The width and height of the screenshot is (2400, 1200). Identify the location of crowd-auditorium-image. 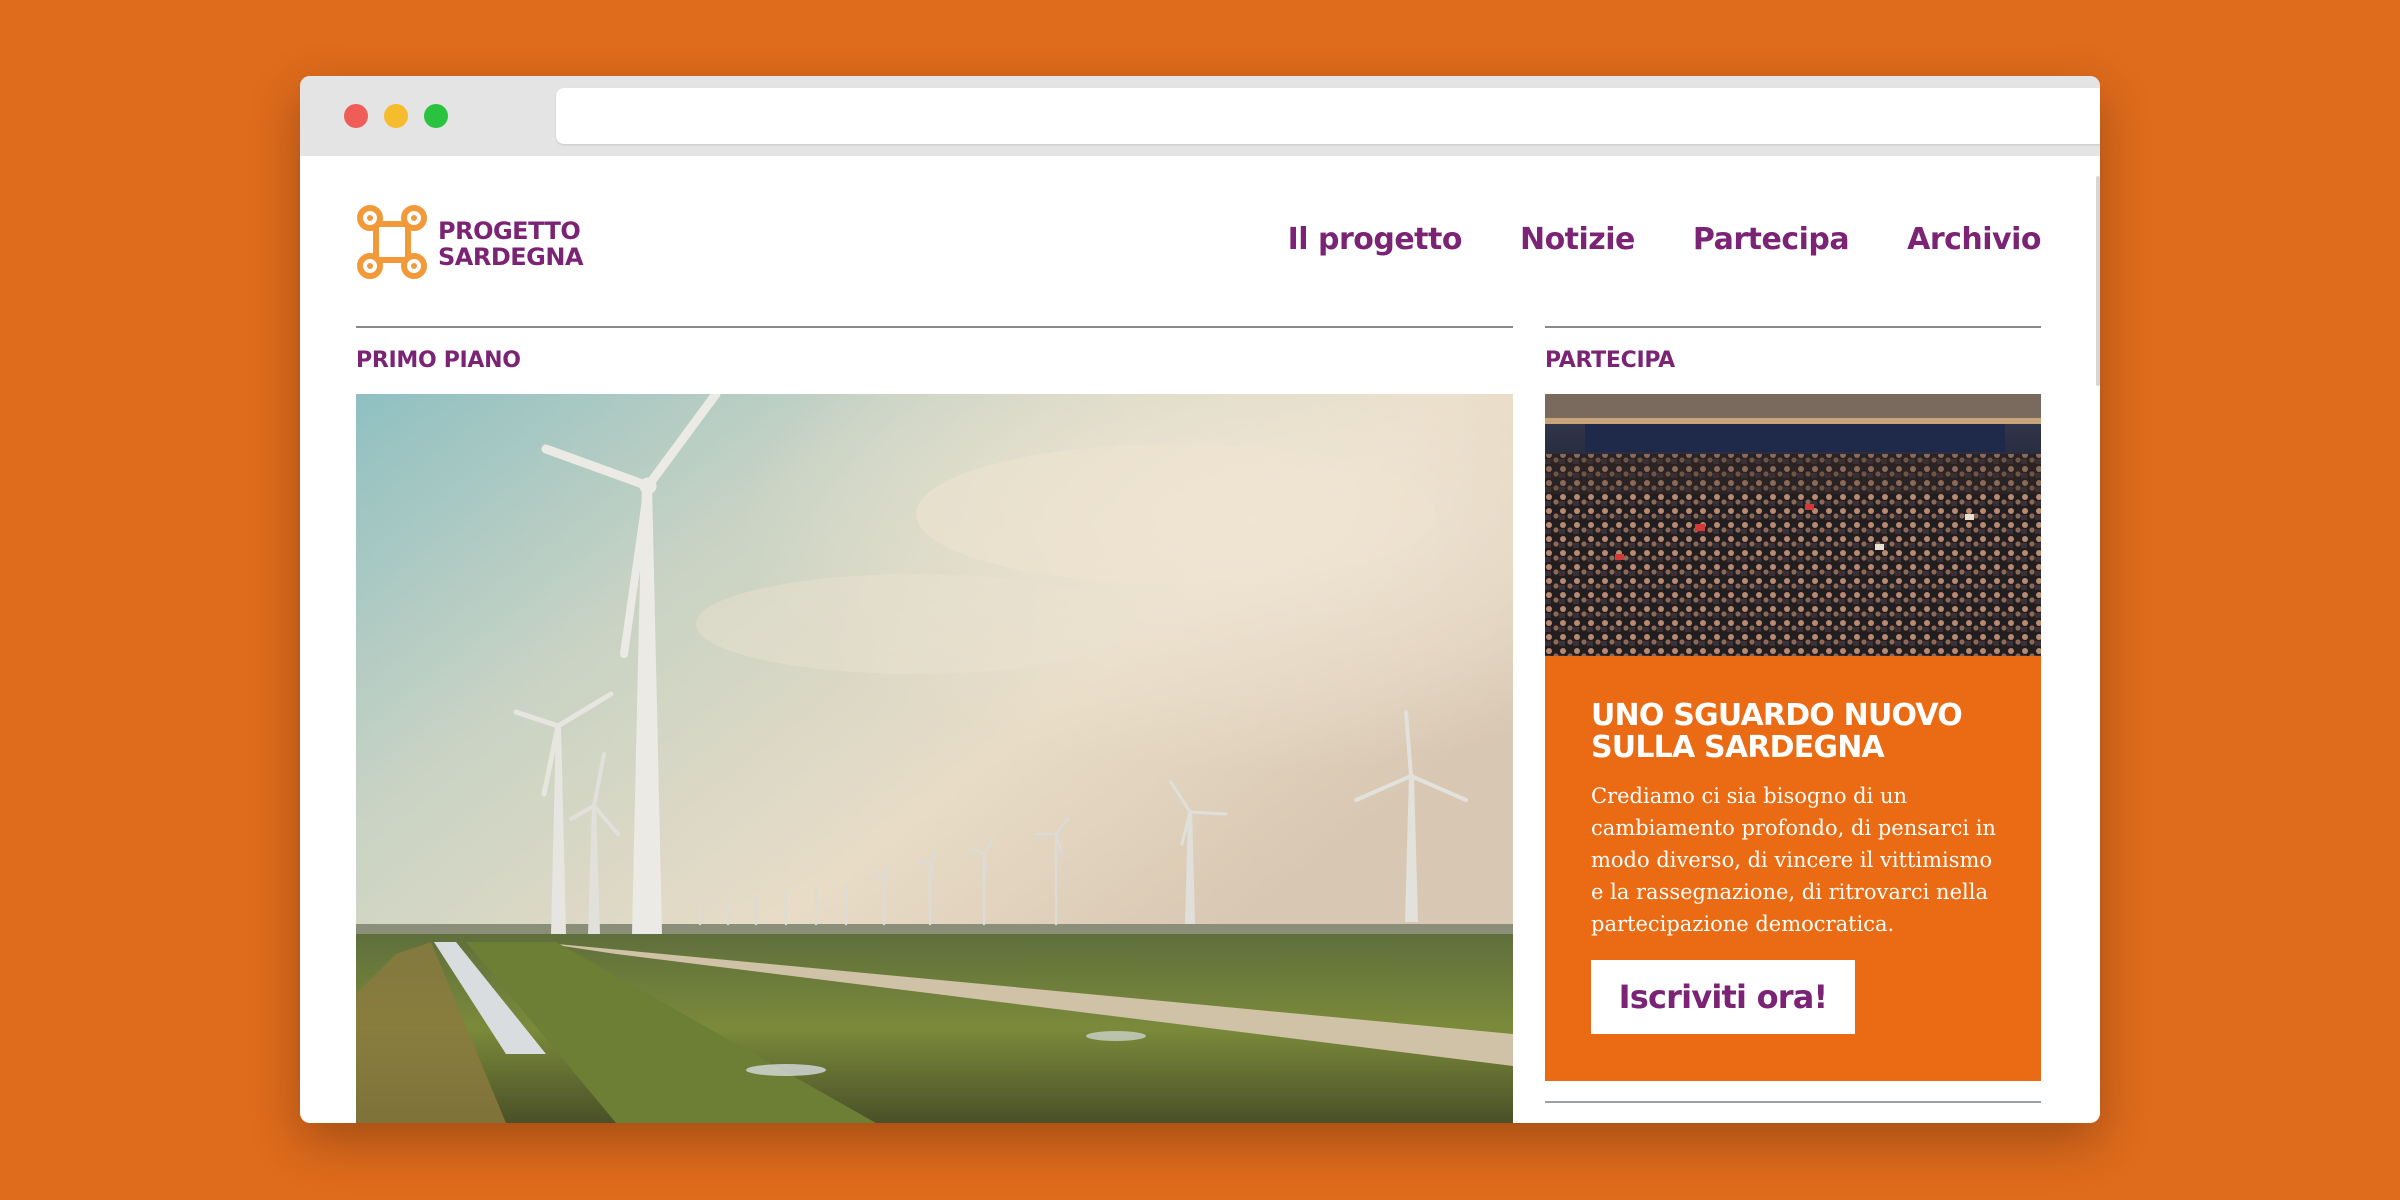
(1793, 525).